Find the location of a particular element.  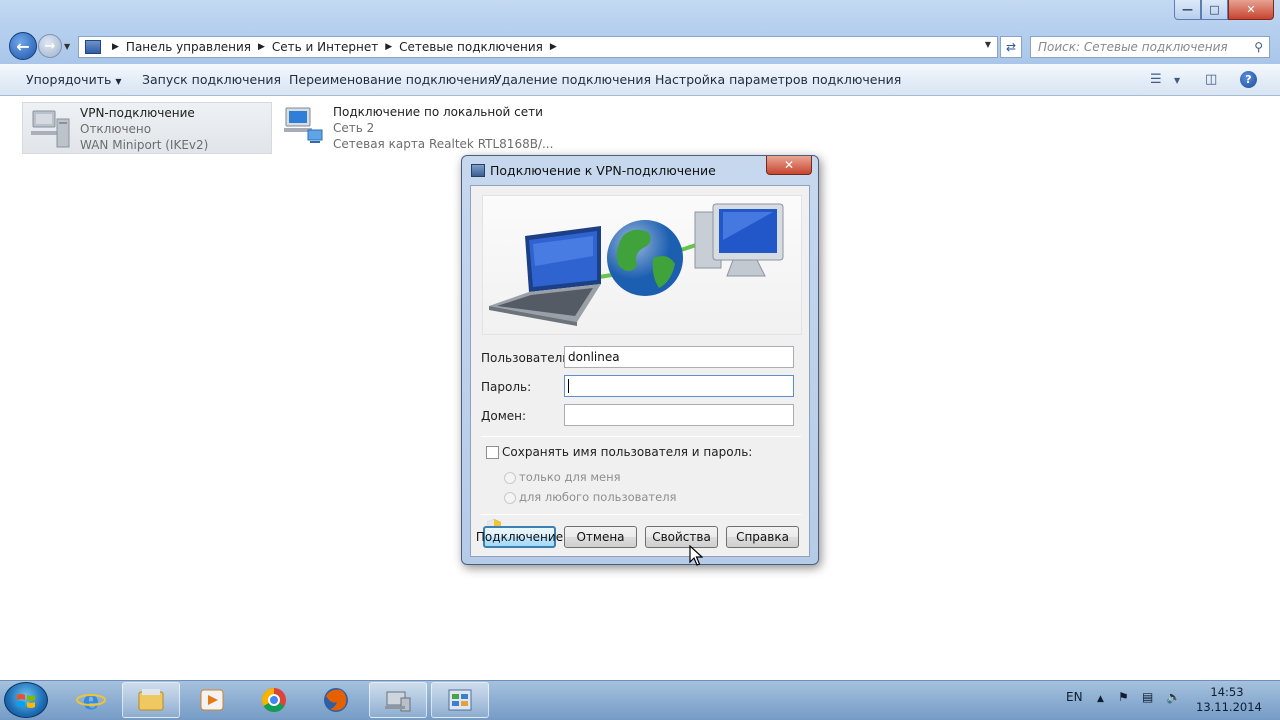

taskbar-media-player is located at coordinates (212, 700).